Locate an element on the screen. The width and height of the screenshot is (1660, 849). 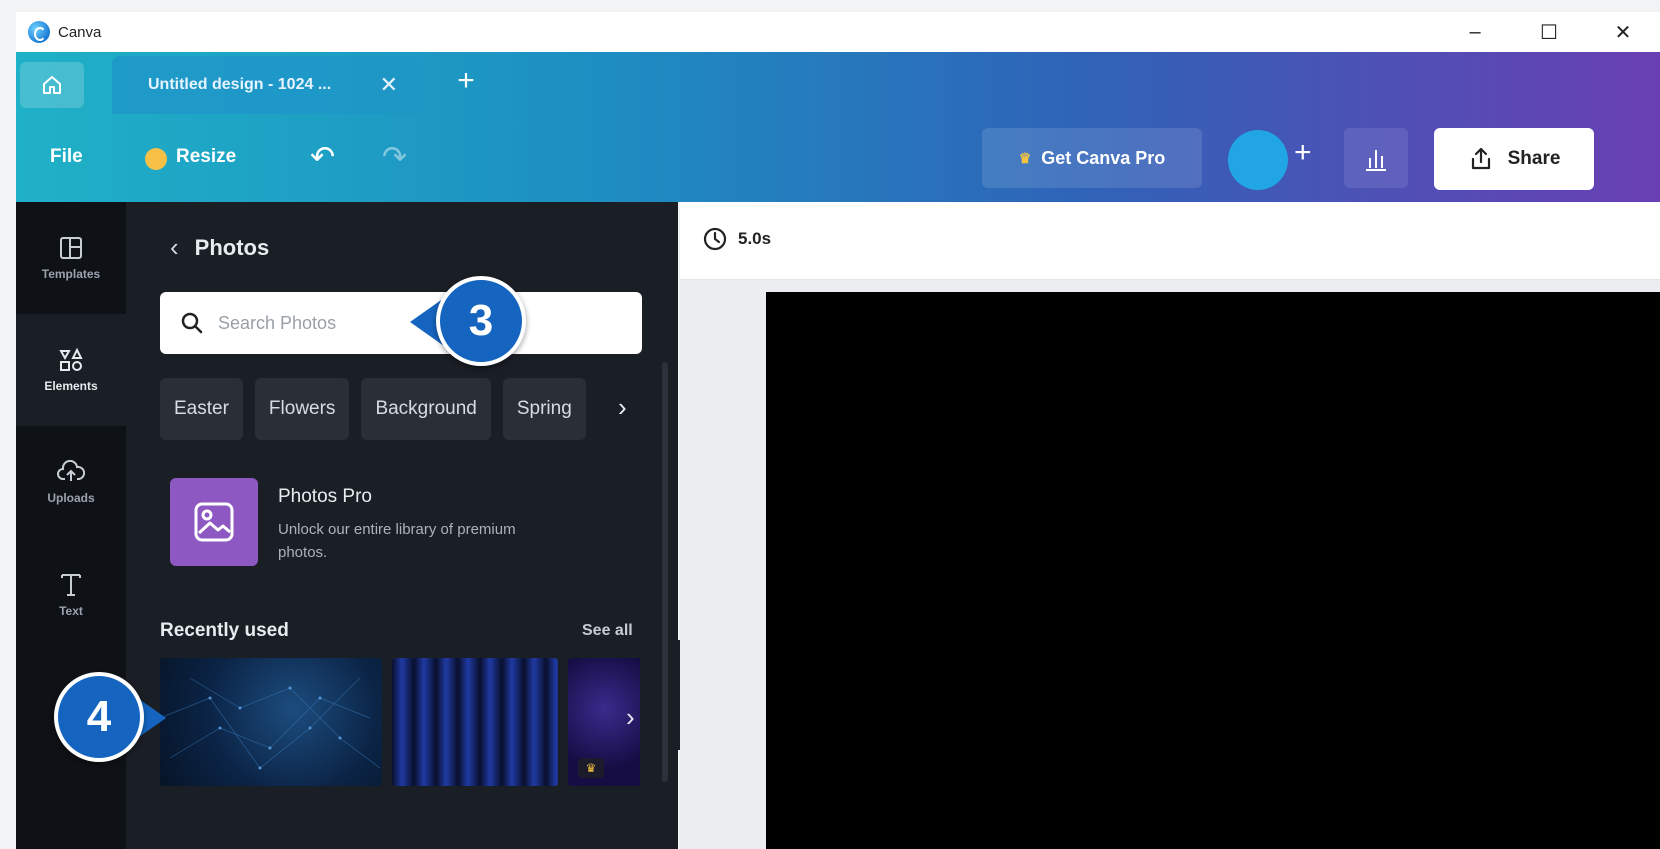
image-icon is located at coordinates (214, 522).